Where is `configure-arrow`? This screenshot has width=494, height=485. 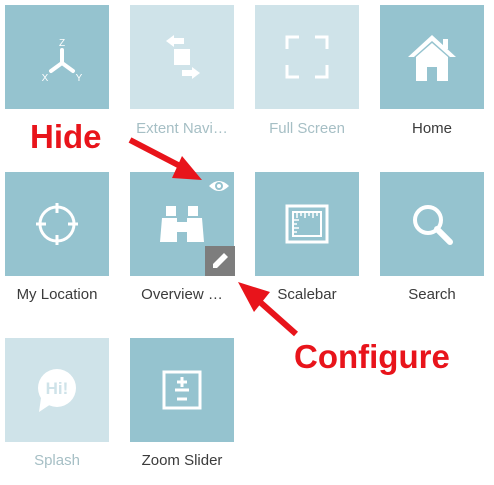
configure-arrow is located at coordinates (268, 309).